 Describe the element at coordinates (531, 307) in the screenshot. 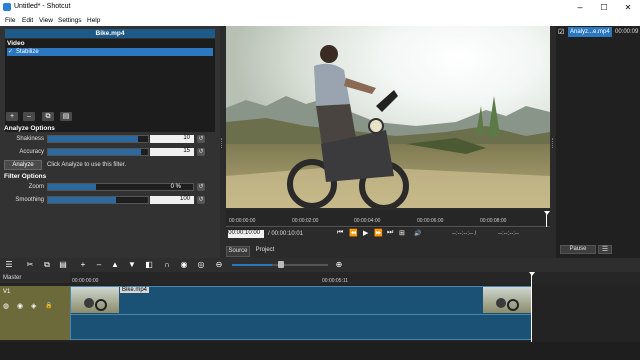

I see `timeline-playhead` at that location.